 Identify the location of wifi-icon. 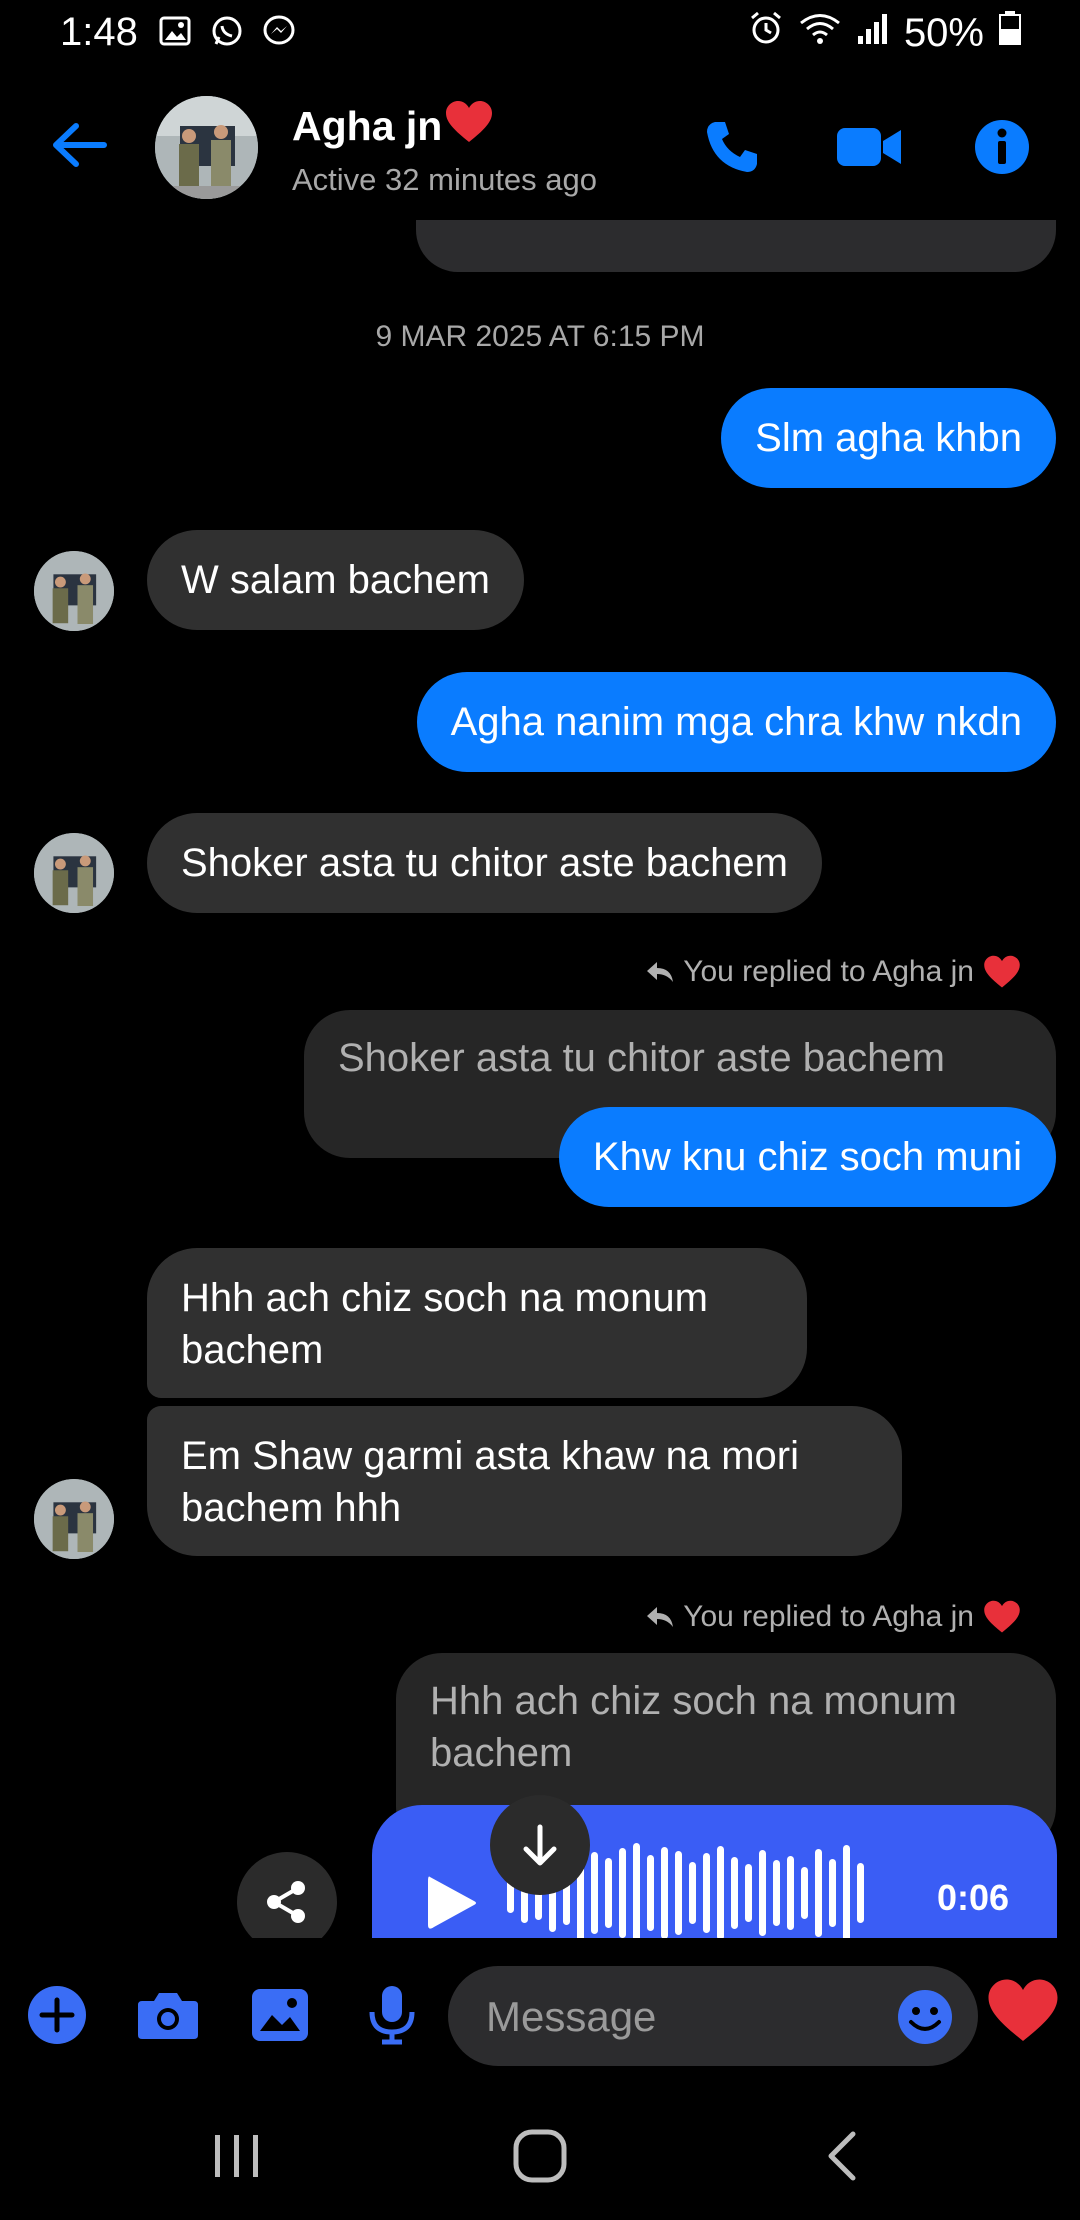
(820, 33).